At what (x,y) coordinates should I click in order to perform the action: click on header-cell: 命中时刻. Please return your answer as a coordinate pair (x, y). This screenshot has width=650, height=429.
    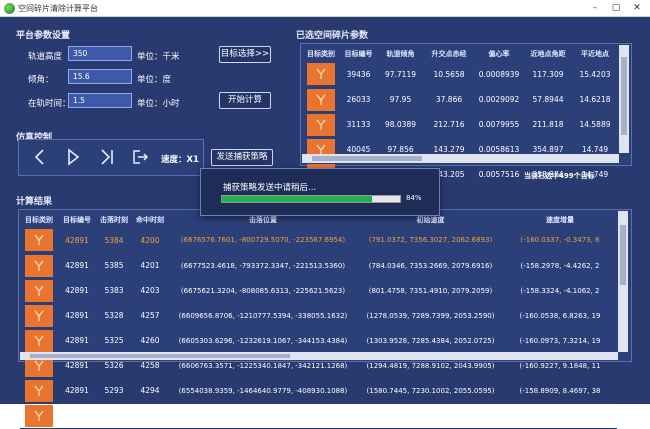
    Looking at the image, I should click on (150, 219).